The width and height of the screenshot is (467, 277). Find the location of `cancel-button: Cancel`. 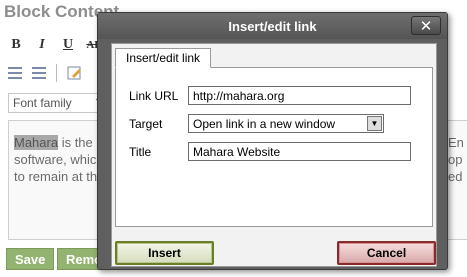

cancel-button: Cancel is located at coordinates (386, 253).